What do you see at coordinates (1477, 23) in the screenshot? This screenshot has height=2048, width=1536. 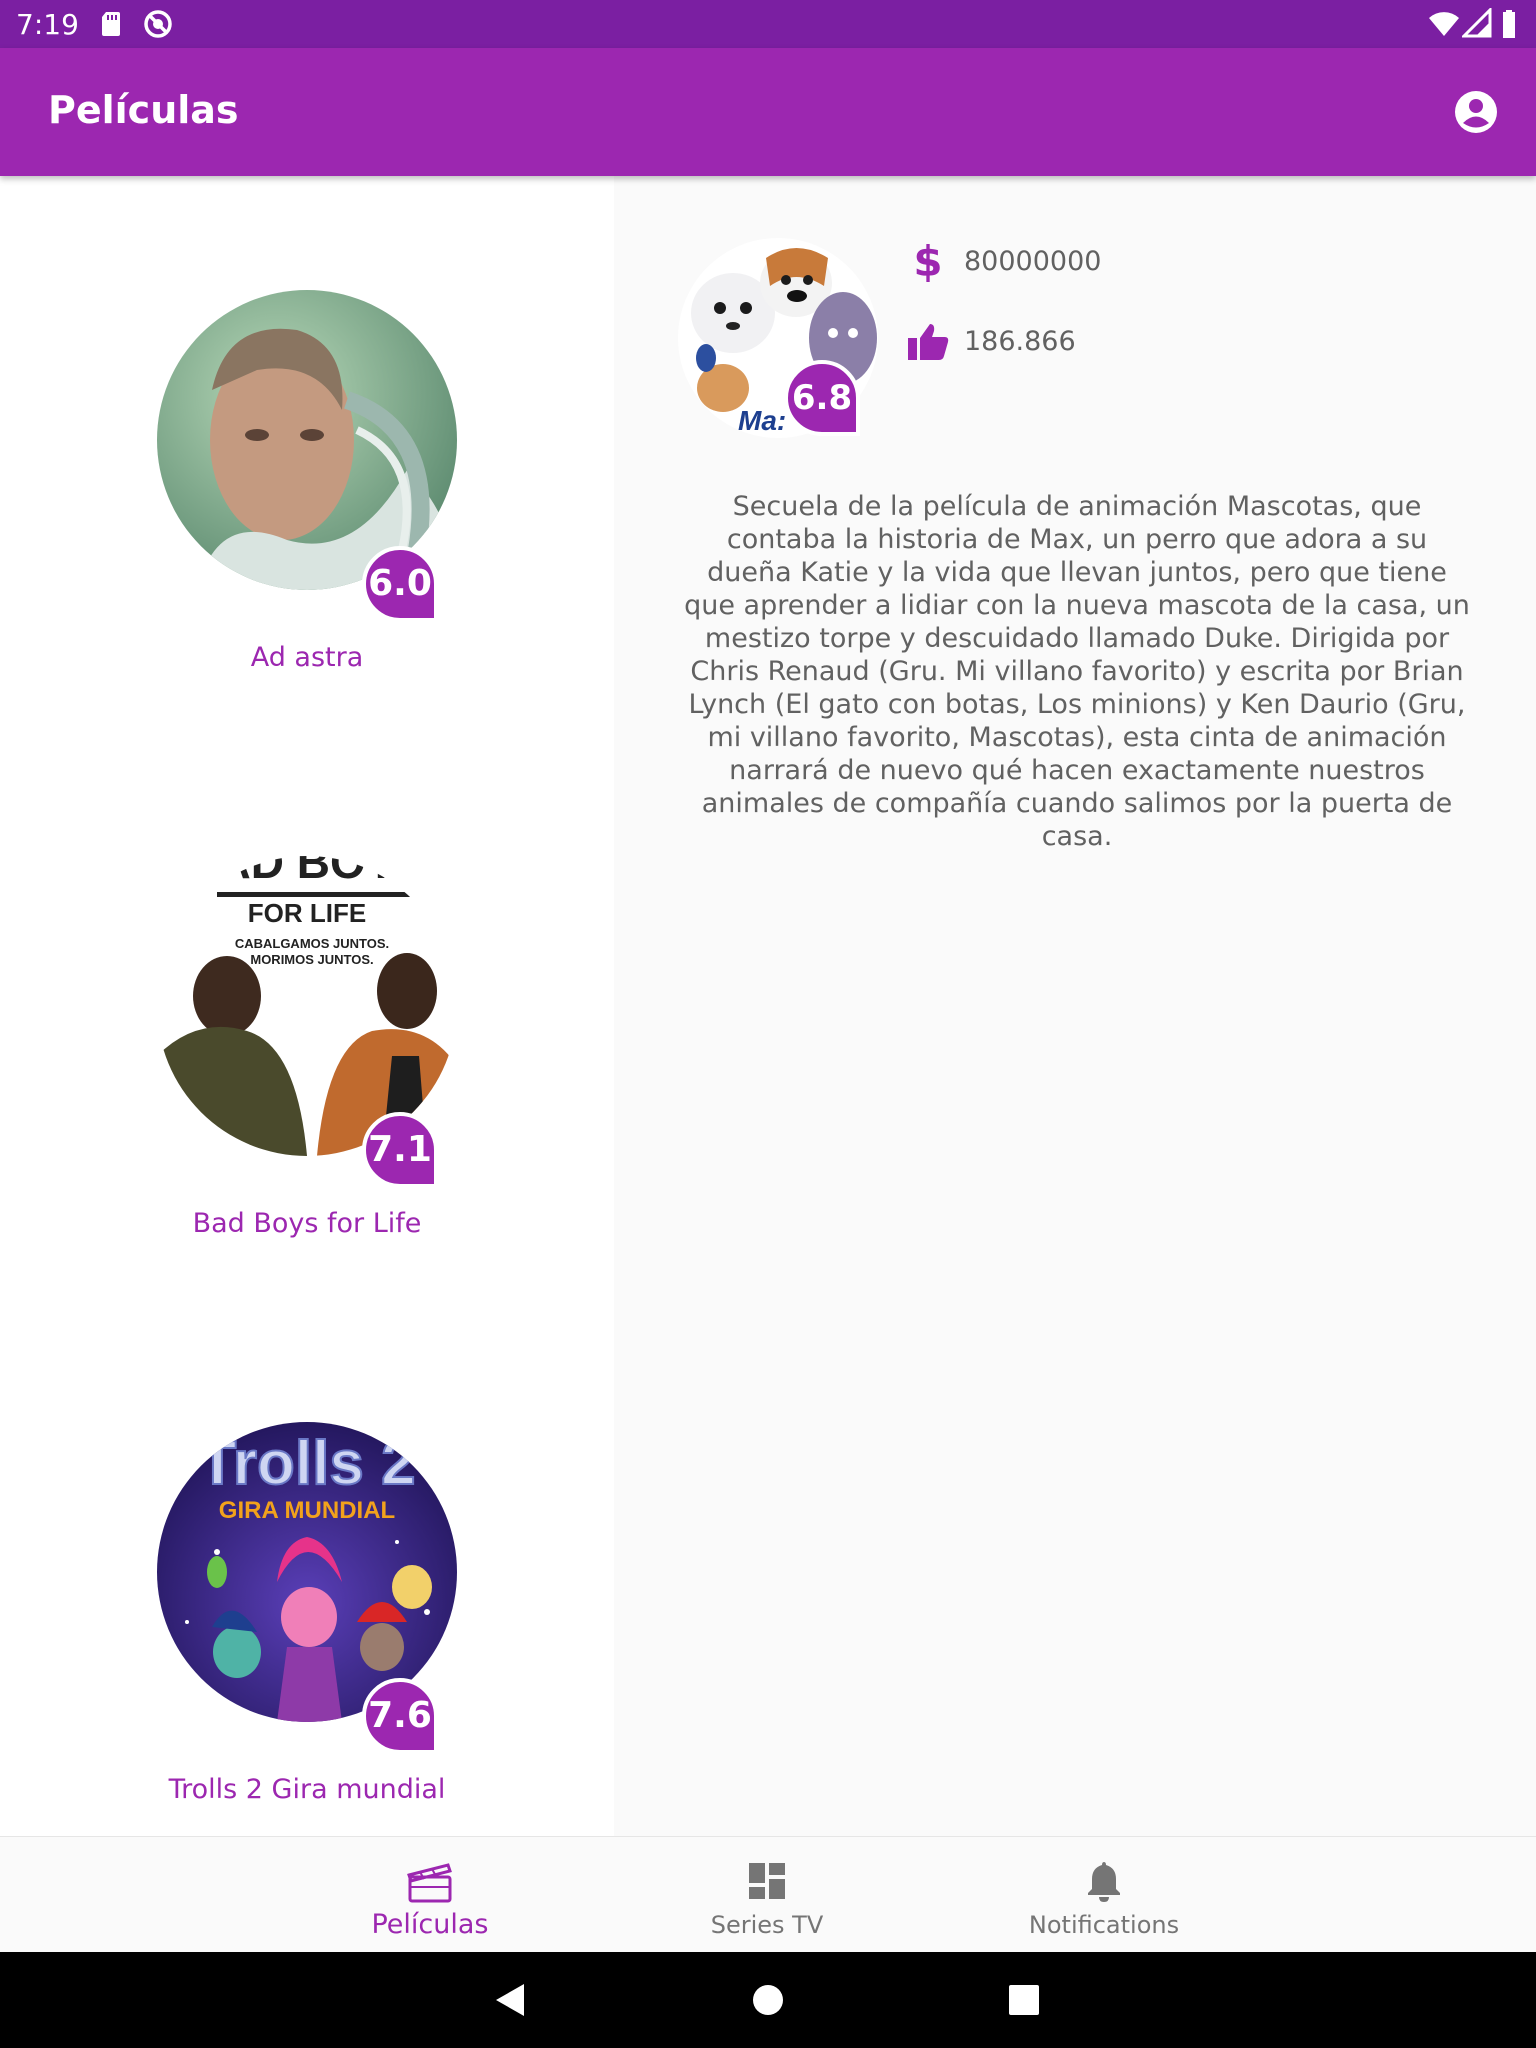 I see `signal-icon` at bounding box center [1477, 23].